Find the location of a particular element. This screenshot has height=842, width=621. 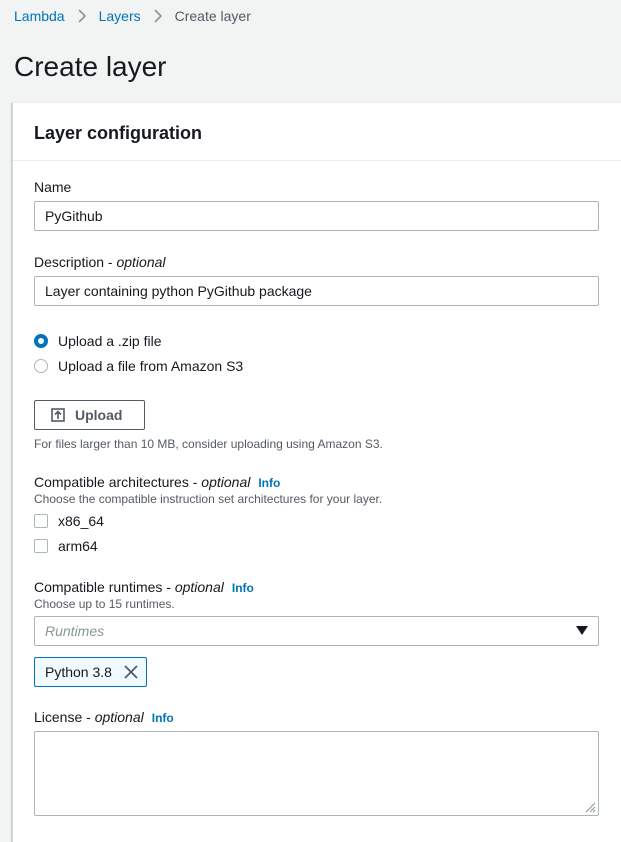

radio-button is located at coordinates (41, 366).